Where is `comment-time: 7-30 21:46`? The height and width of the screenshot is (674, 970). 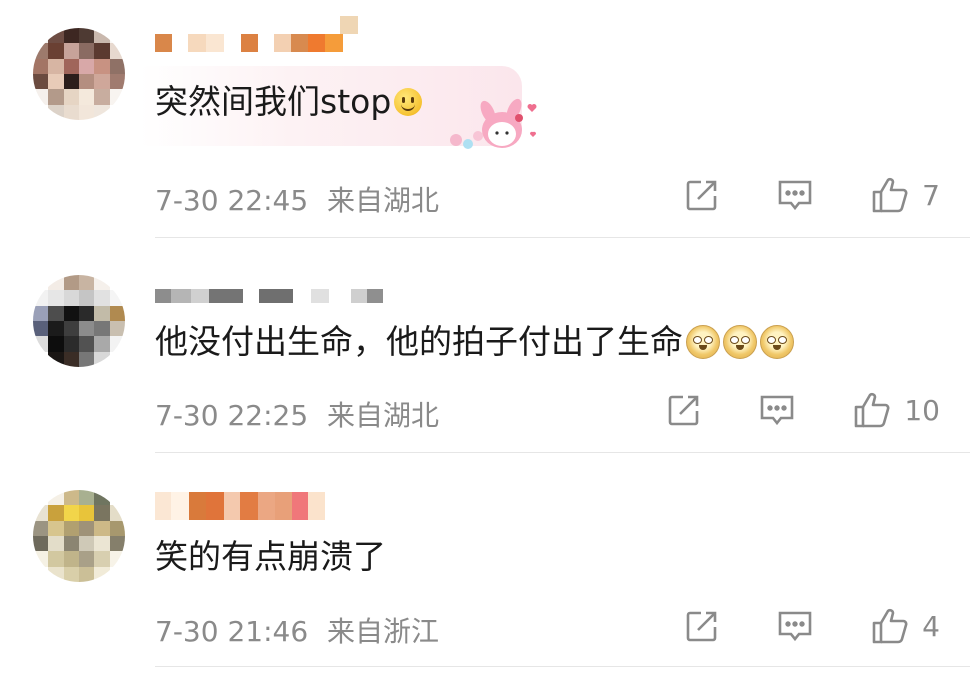 comment-time: 7-30 21:46 is located at coordinates (232, 631).